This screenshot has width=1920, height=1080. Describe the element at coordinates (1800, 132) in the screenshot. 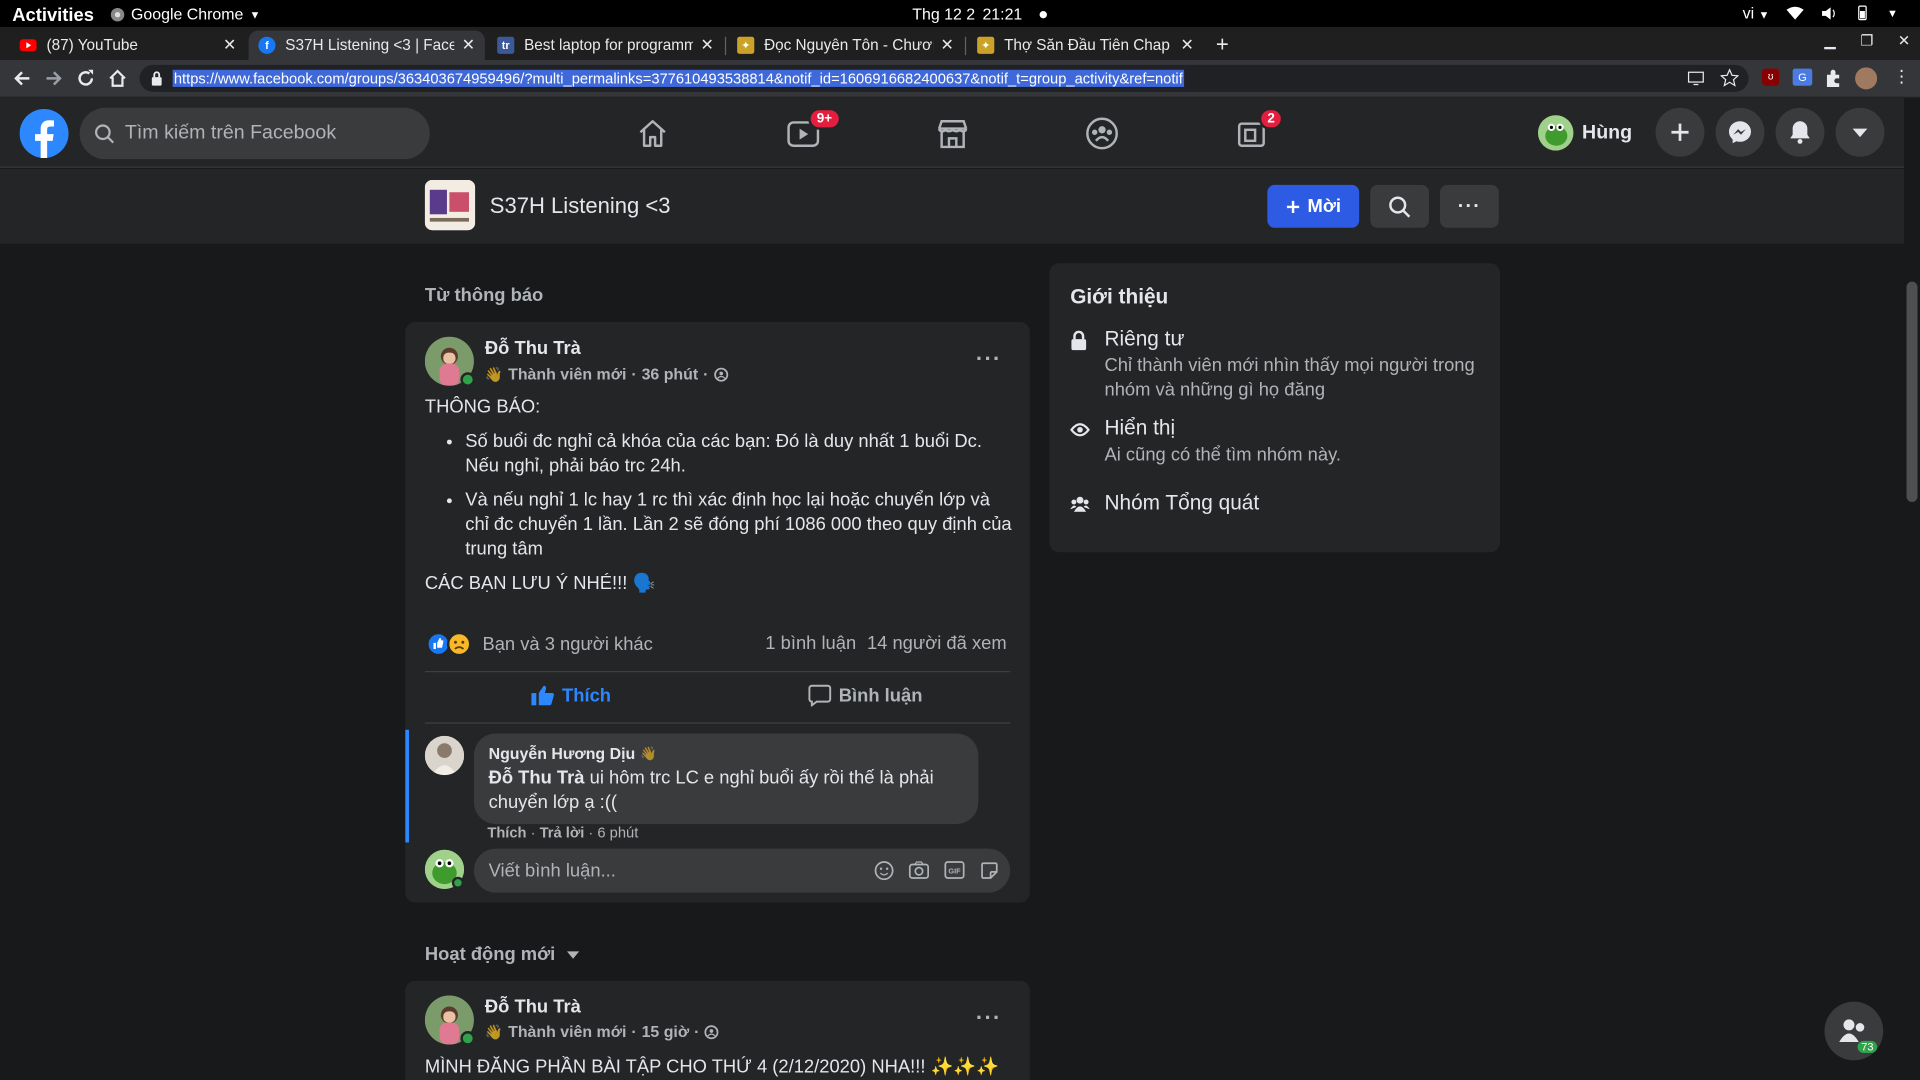

I see `notifications-button` at that location.